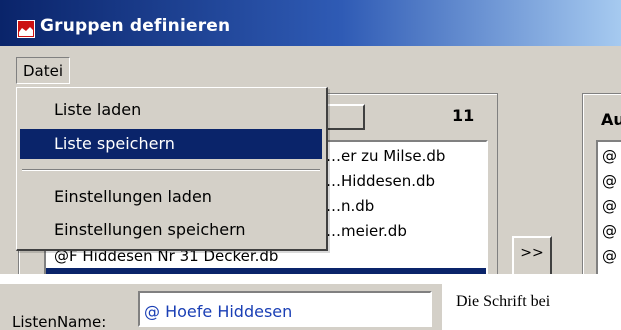 Image resolution: width=621 pixels, height=330 pixels. What do you see at coordinates (26, 29) in the screenshot?
I see `app-flag-icon` at bounding box center [26, 29].